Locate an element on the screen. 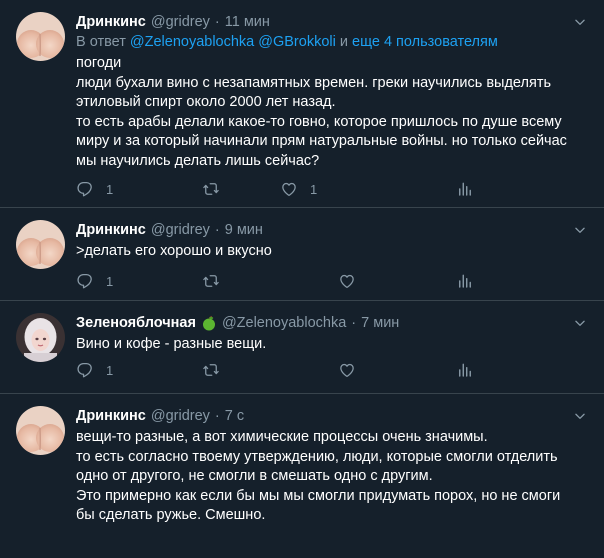 This screenshot has width=604, height=558. tweet-text: >делать его хорошо и вкусно is located at coordinates (332, 252).